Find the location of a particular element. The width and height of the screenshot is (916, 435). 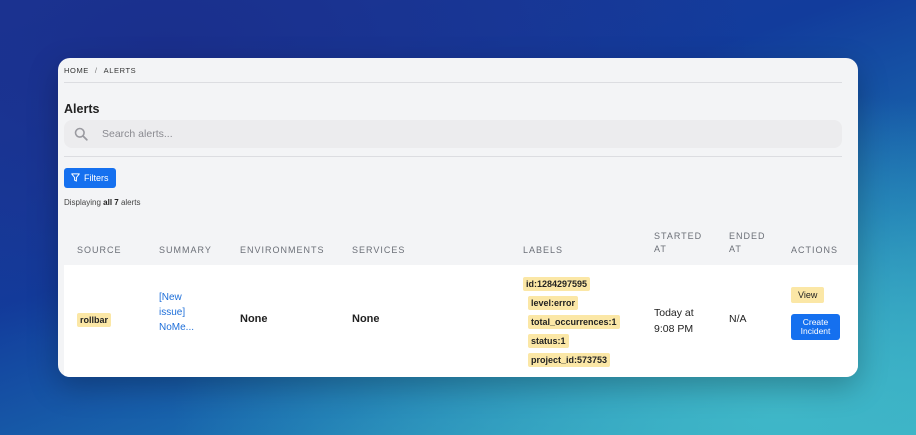

environments-cell: None is located at coordinates (254, 319).